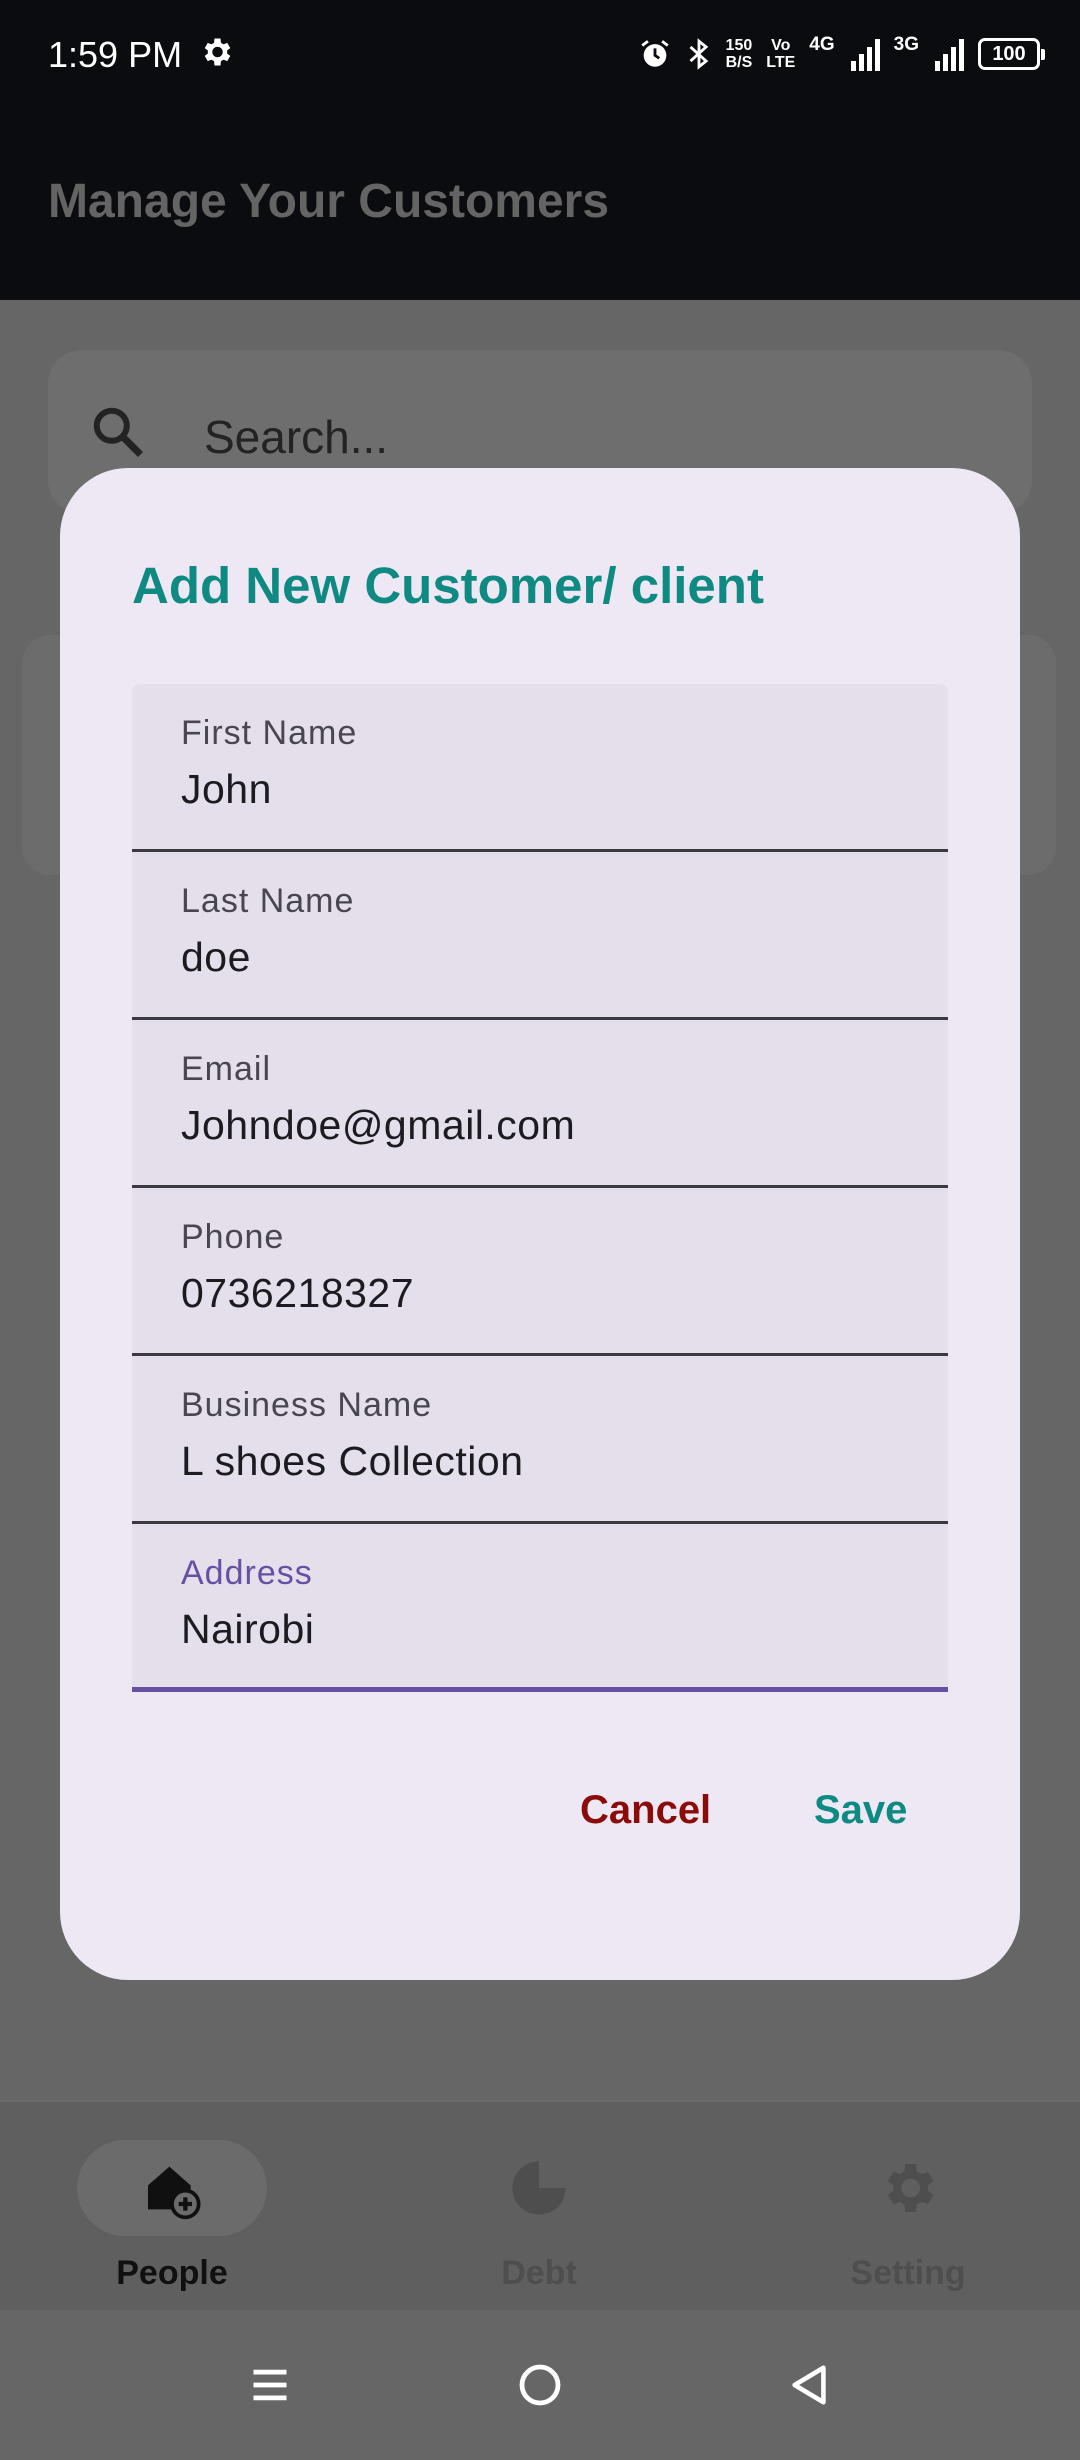  I want to click on menu-icon, so click(270, 2385).